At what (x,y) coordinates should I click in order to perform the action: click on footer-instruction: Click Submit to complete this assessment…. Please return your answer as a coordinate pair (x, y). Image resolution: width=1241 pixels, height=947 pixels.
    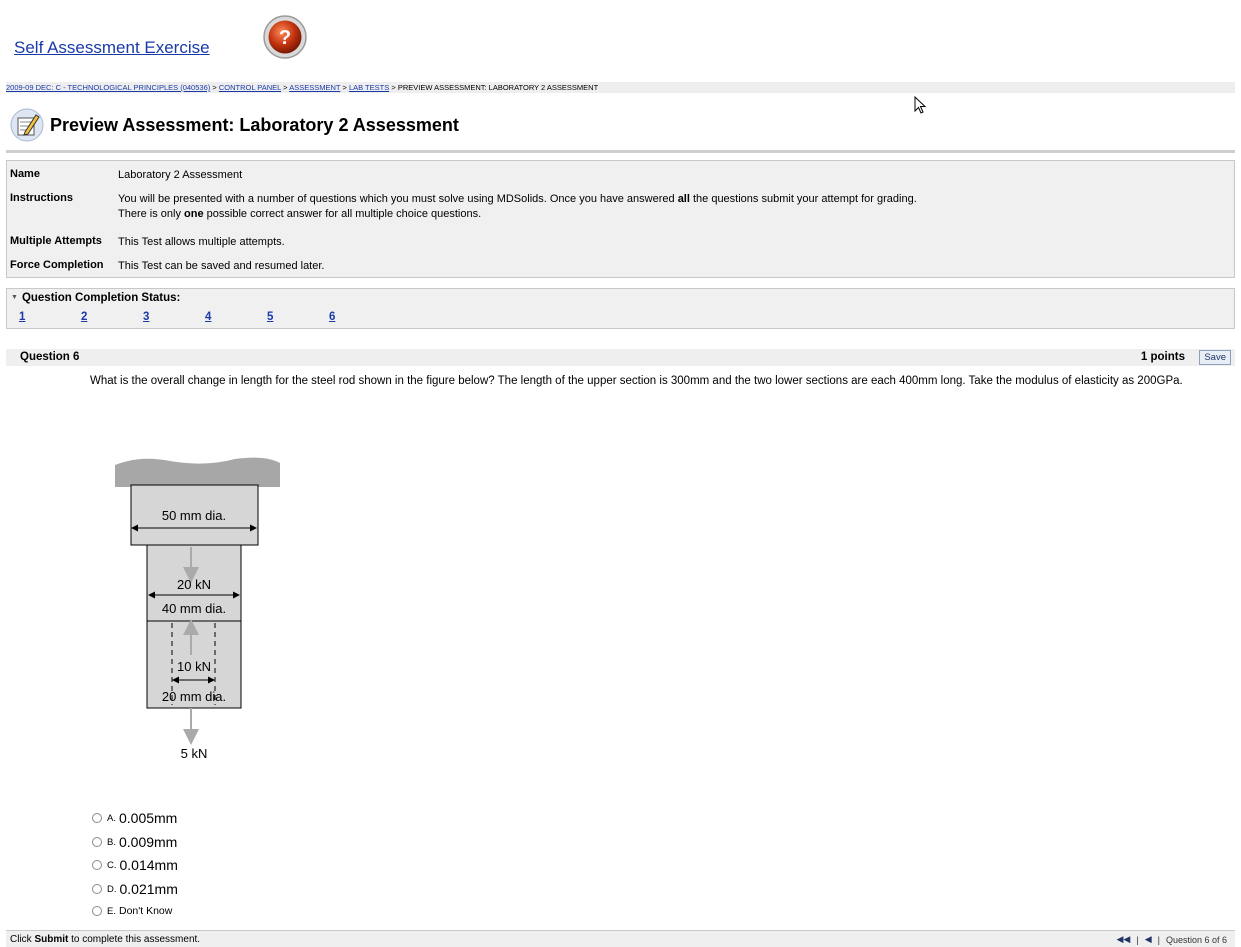
    Looking at the image, I should click on (105, 939).